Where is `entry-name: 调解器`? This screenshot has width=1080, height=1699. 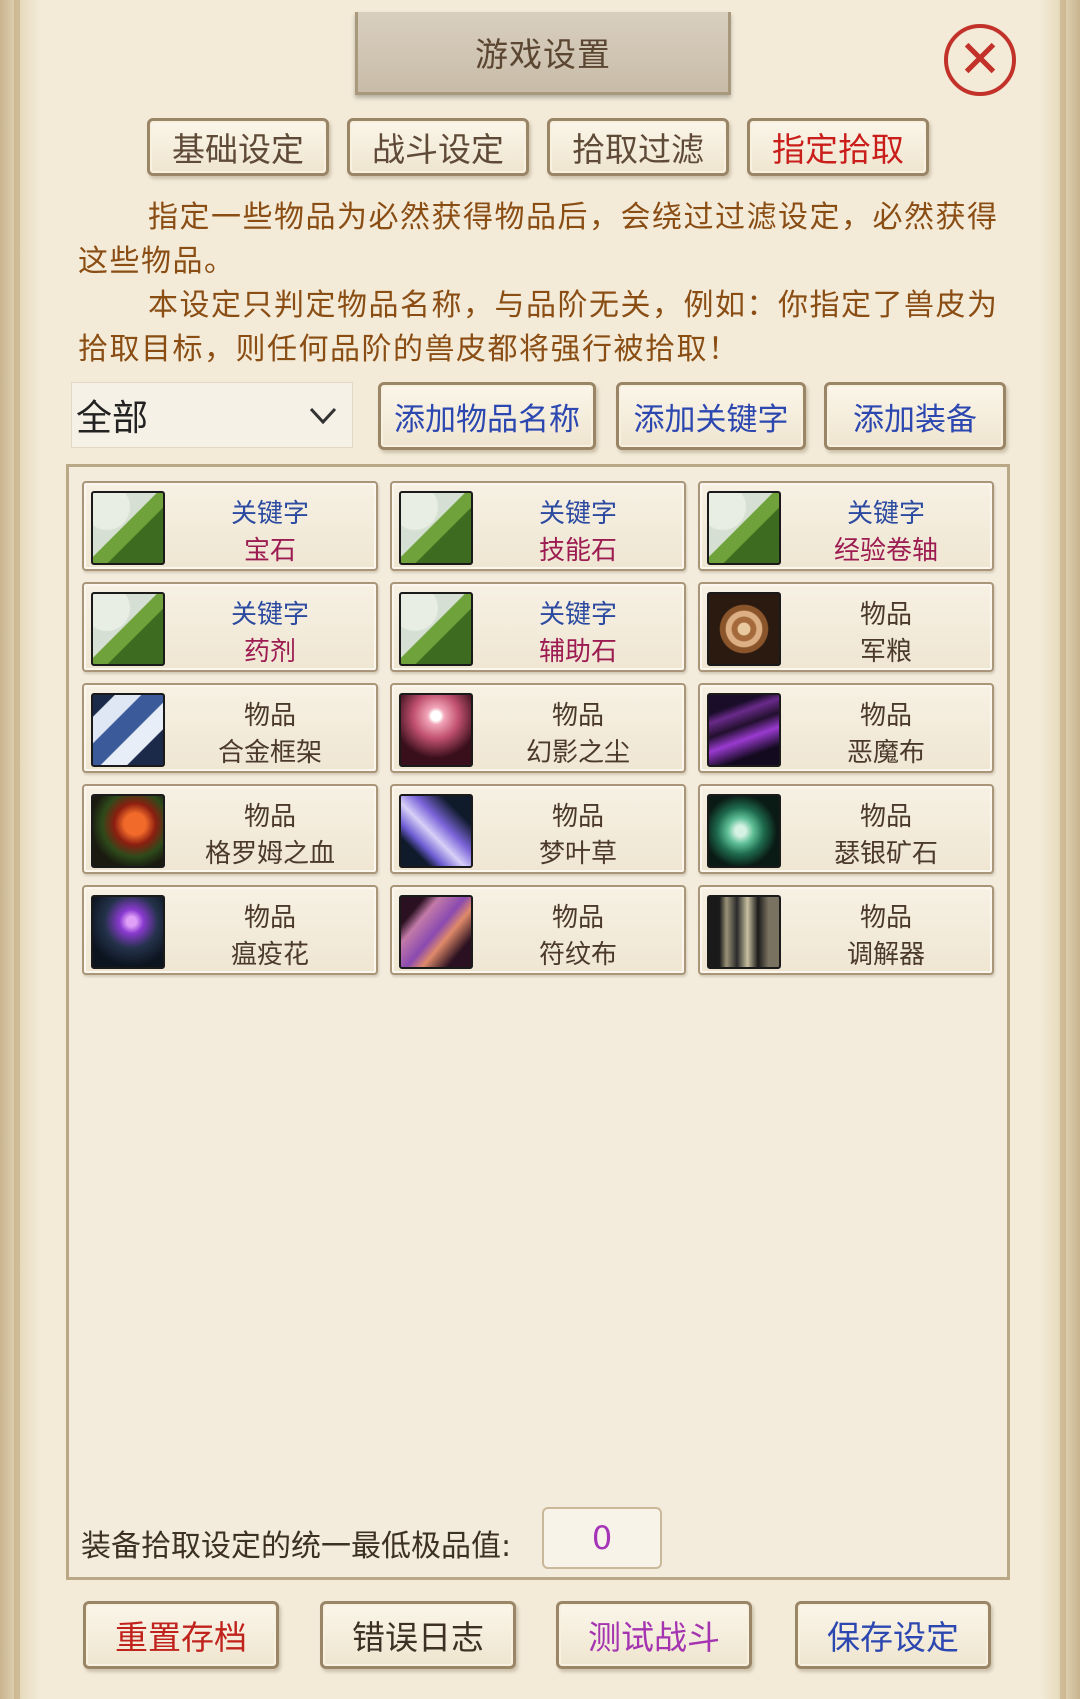 entry-name: 调解器 is located at coordinates (885, 955).